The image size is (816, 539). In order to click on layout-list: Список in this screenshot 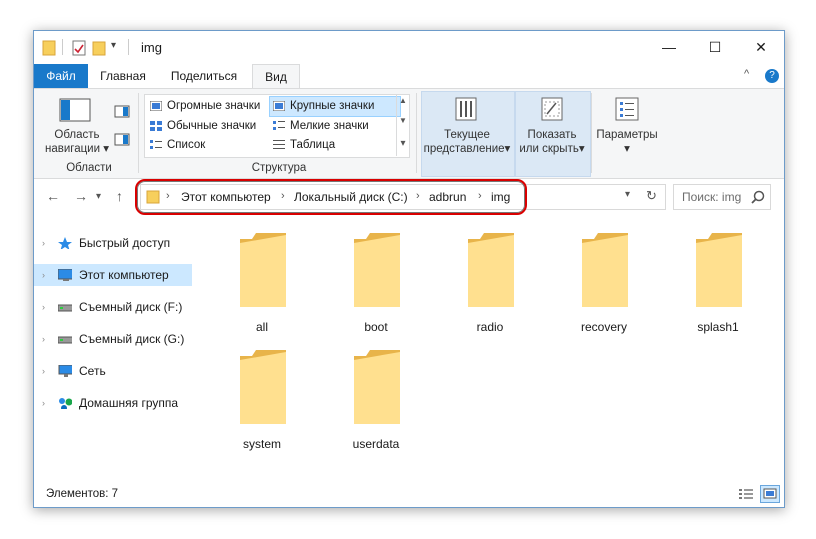, I will do `click(207, 145)`.